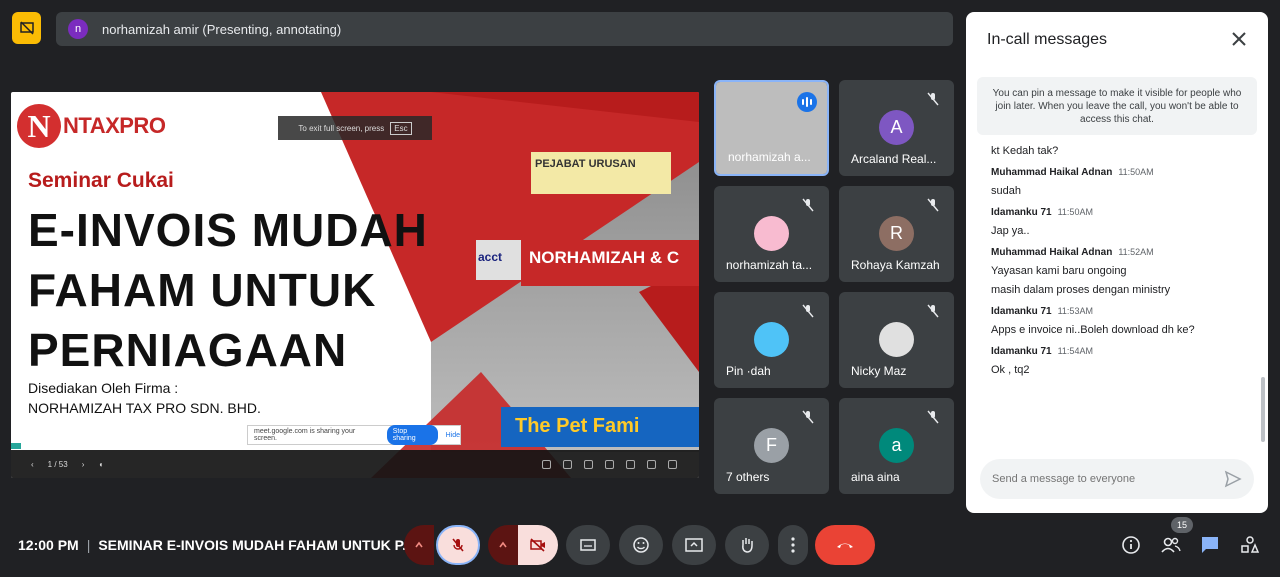 Image resolution: width=1280 pixels, height=577 pixels. Describe the element at coordinates (1182, 525) in the screenshot. I see `participant-count-badge: 15` at that location.